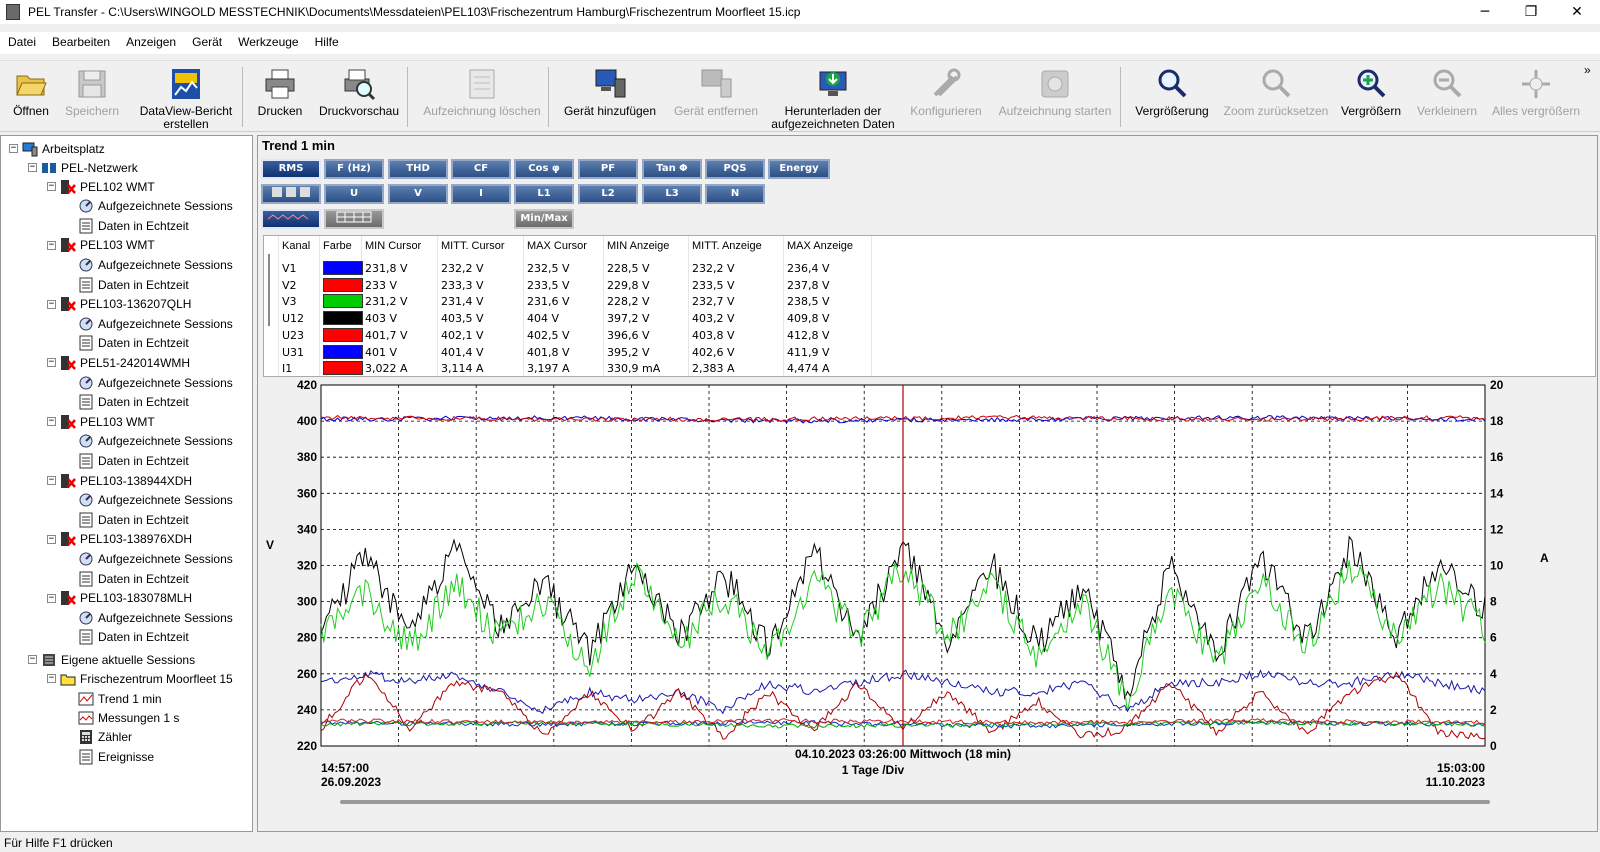 The height and width of the screenshot is (852, 1600). Describe the element at coordinates (946, 97) in the screenshot. I see `configure-button: Konfigurieren` at that location.